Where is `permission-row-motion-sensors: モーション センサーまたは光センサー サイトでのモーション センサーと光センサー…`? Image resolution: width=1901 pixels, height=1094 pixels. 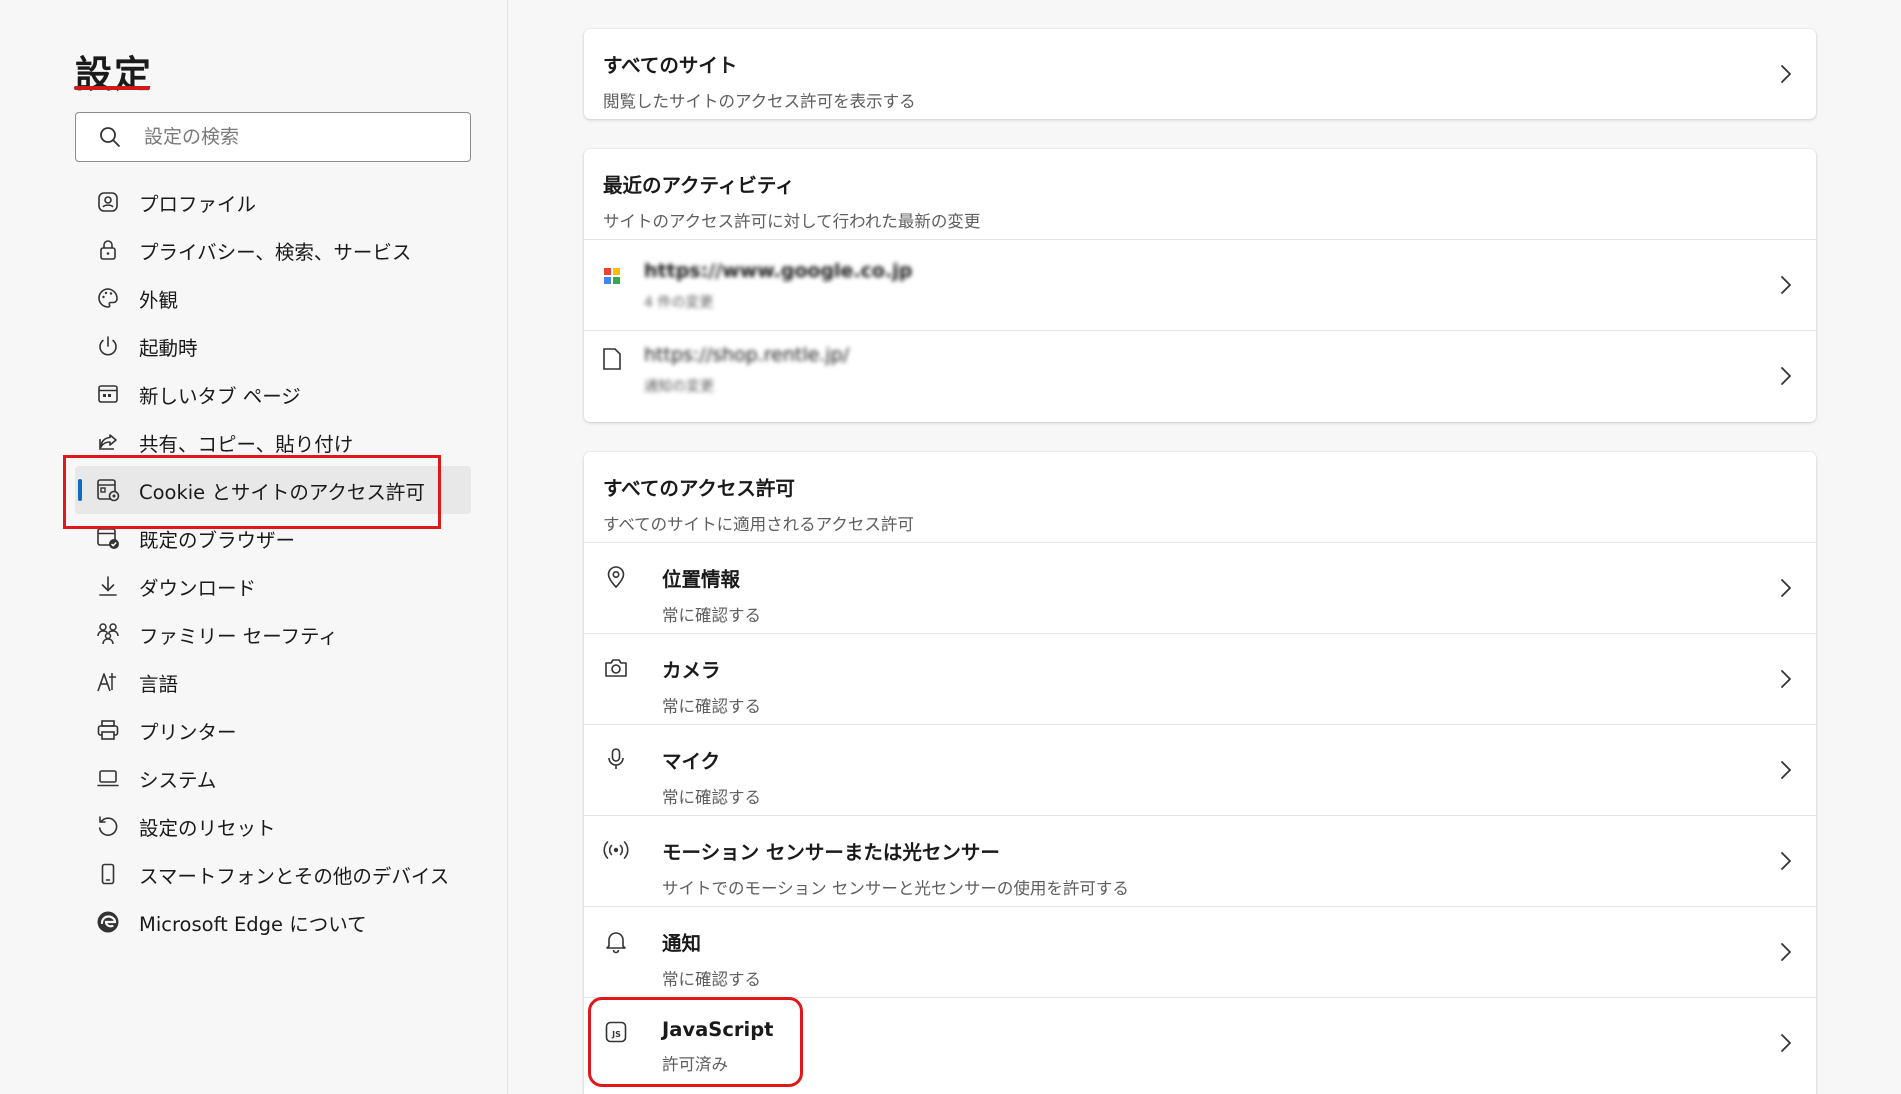 permission-row-motion-sensors: モーション センサーまたは光センサー サイトでのモーション センサーと光センサー… is located at coordinates (1200, 860).